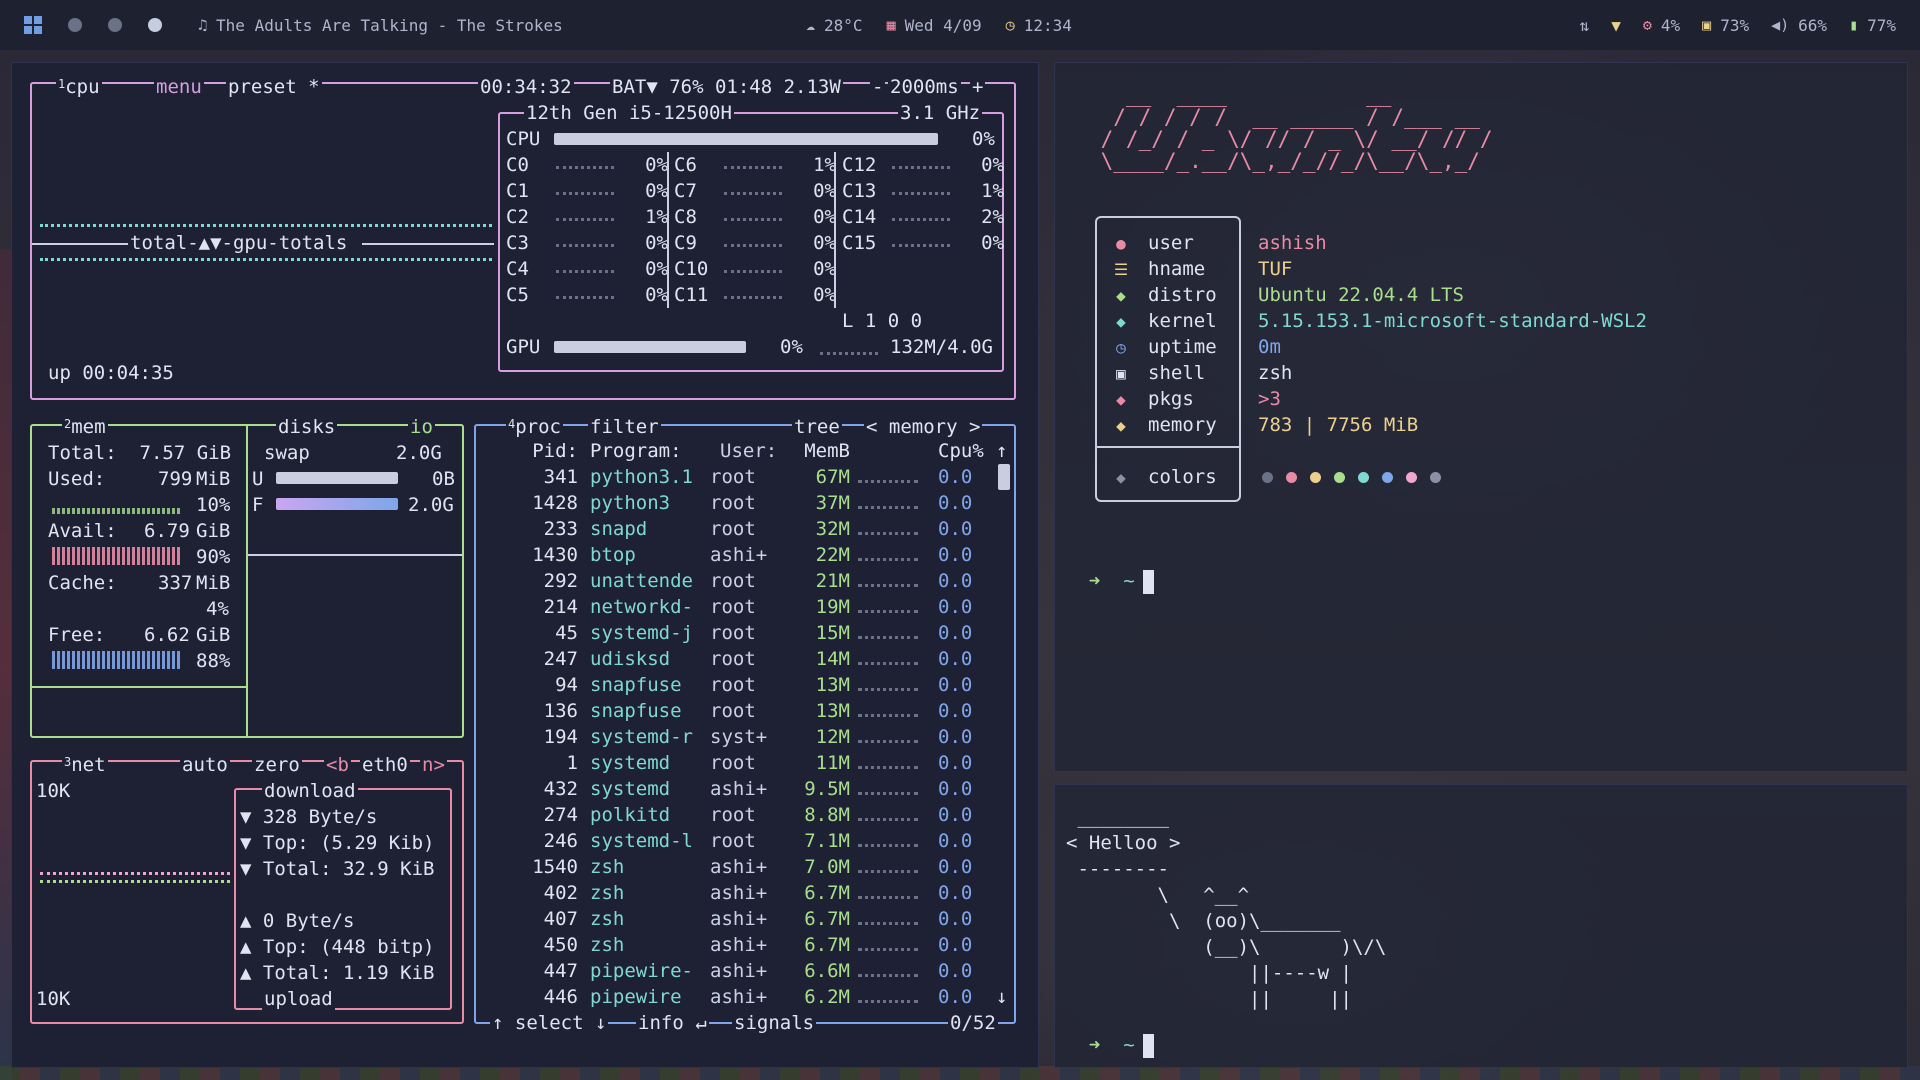  I want to click on core-pct: 0%, so click(824, 217).